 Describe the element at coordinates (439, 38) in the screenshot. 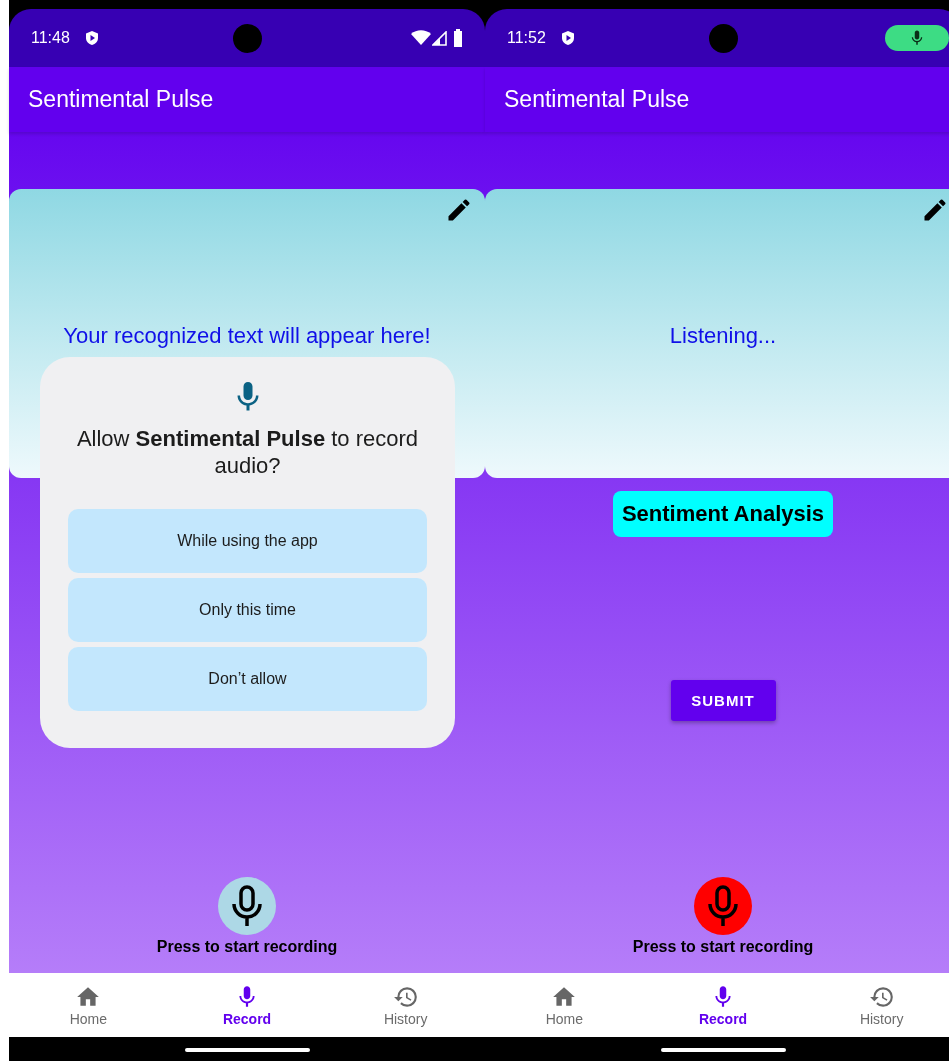

I see `signal-icon` at that location.